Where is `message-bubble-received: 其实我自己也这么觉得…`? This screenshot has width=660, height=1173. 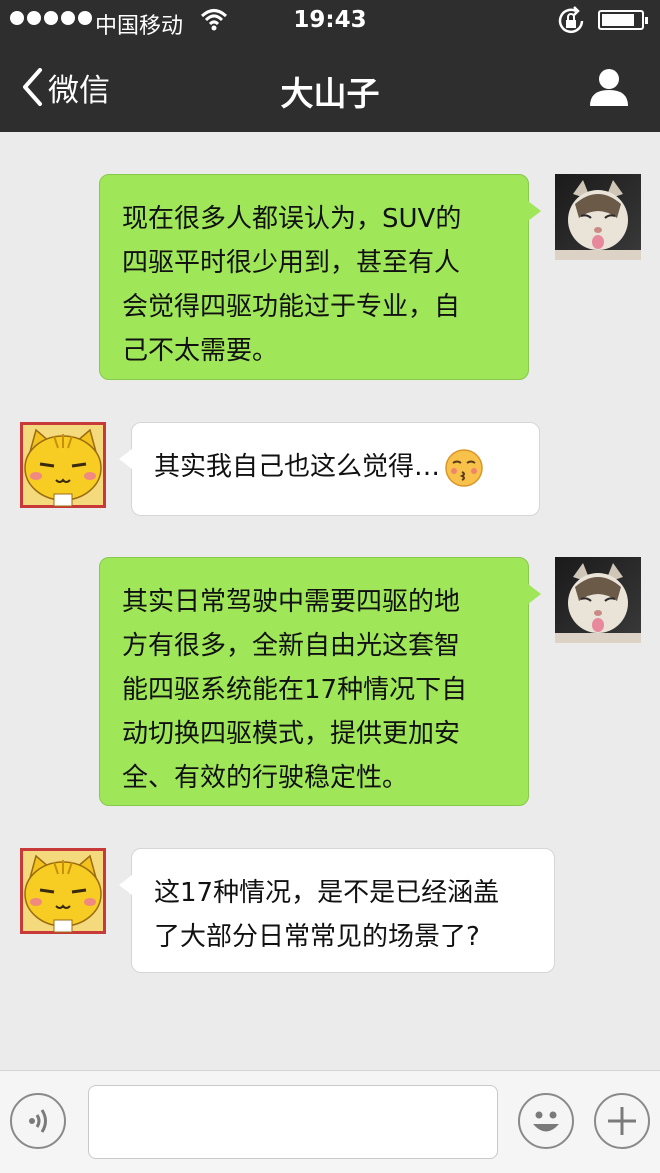 message-bubble-received: 其实我自己也这么觉得… is located at coordinates (329, 469).